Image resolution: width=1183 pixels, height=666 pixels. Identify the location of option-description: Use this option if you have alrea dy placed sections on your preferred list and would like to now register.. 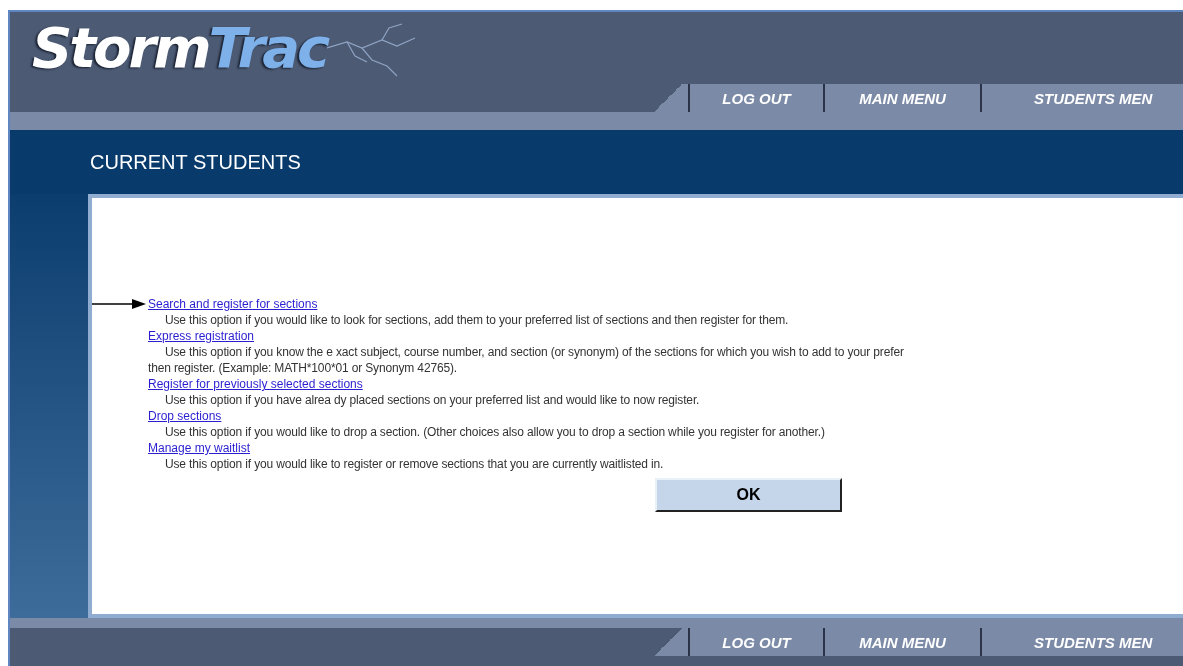
(432, 400).